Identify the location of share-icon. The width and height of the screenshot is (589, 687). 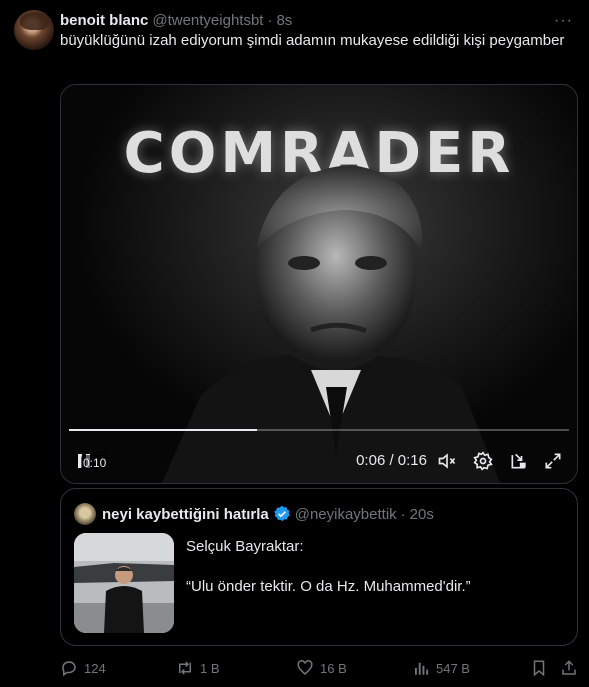
(569, 667).